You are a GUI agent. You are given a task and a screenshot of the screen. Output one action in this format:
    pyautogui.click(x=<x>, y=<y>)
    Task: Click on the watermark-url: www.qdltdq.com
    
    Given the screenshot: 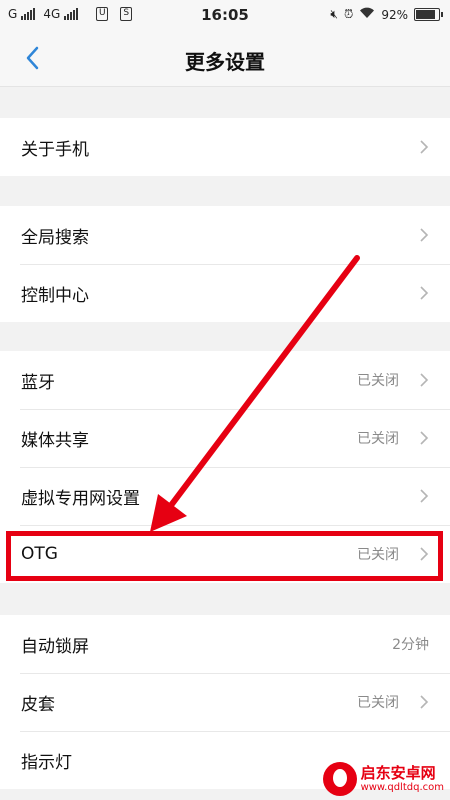 What is the action you would take?
    pyautogui.click(x=402, y=787)
    